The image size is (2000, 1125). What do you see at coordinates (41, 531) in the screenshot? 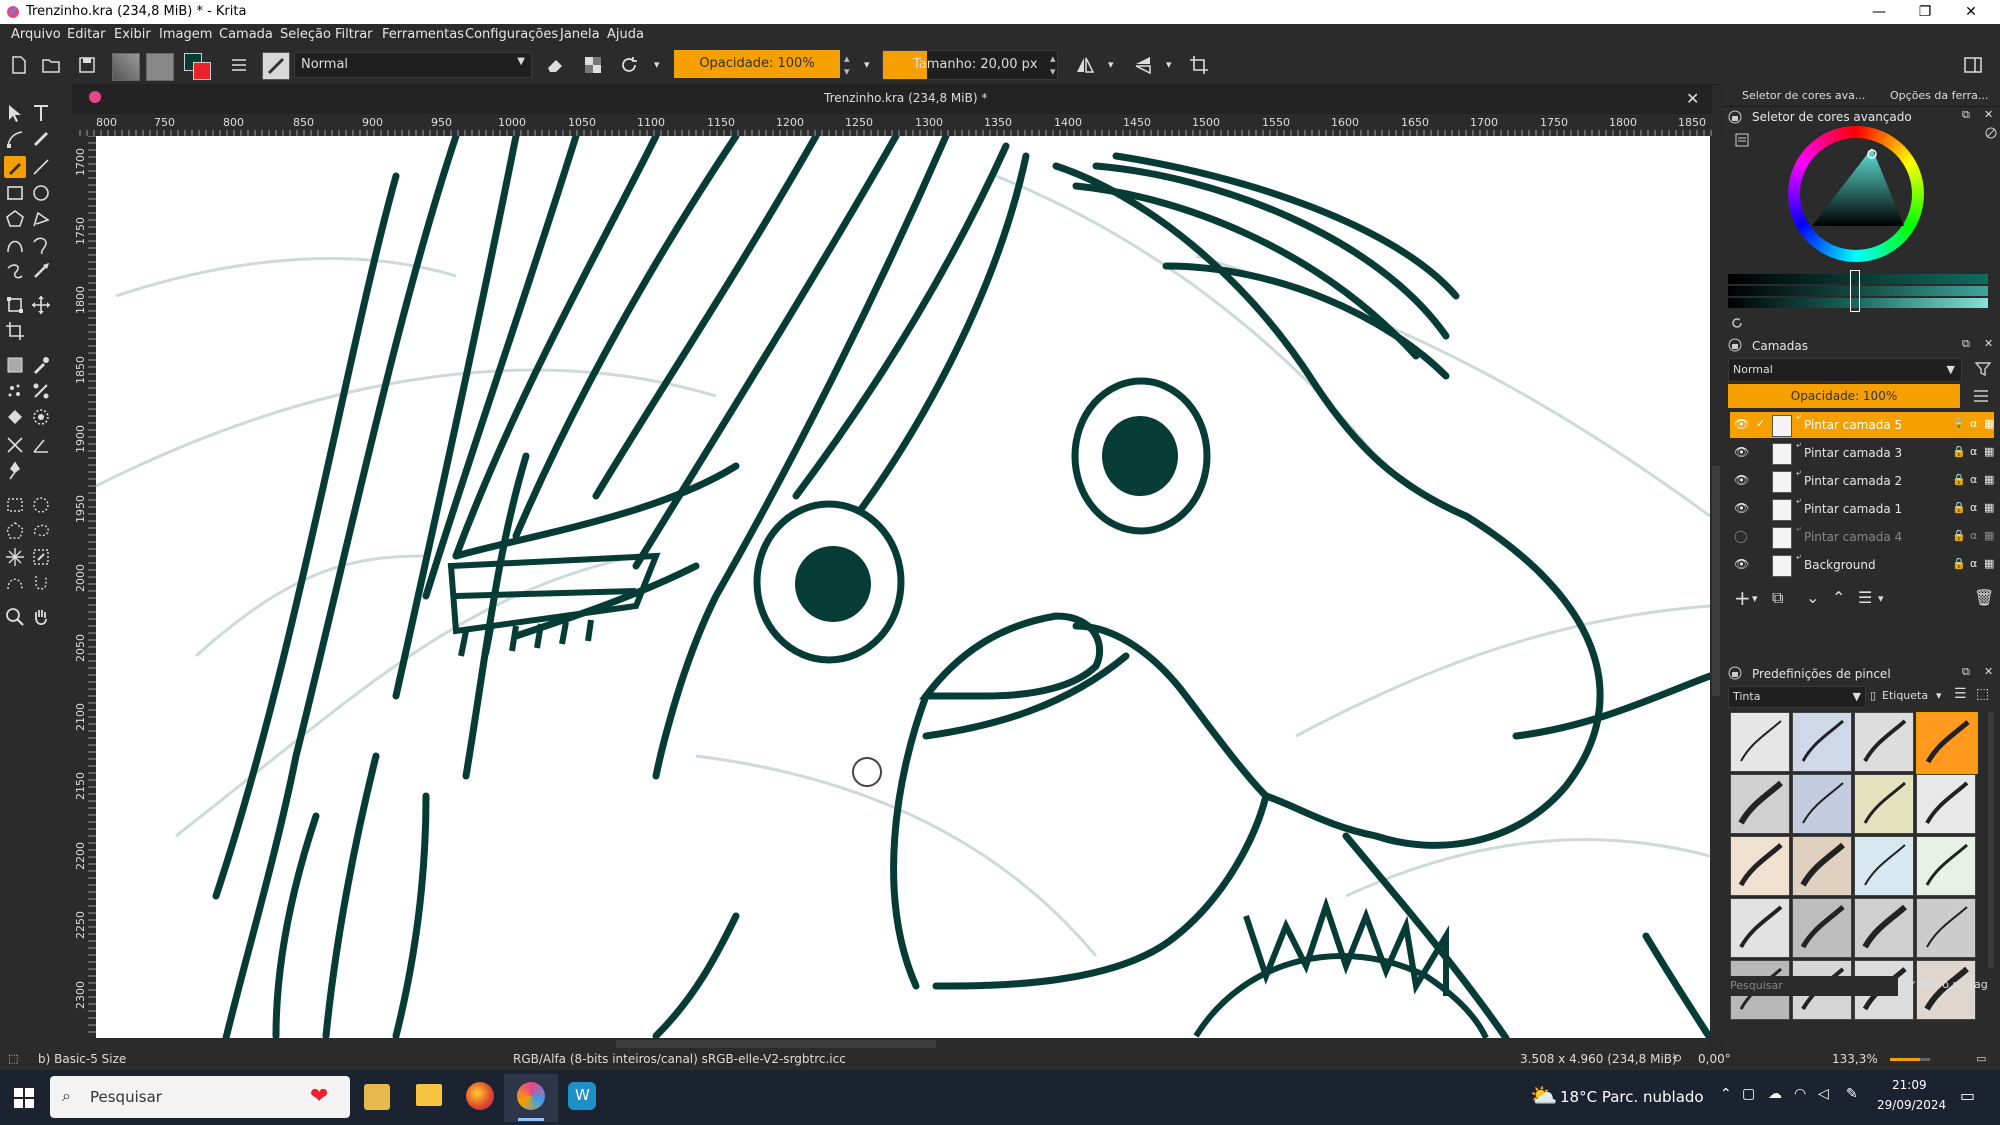
I see `freehand-selection-tool-icon` at bounding box center [41, 531].